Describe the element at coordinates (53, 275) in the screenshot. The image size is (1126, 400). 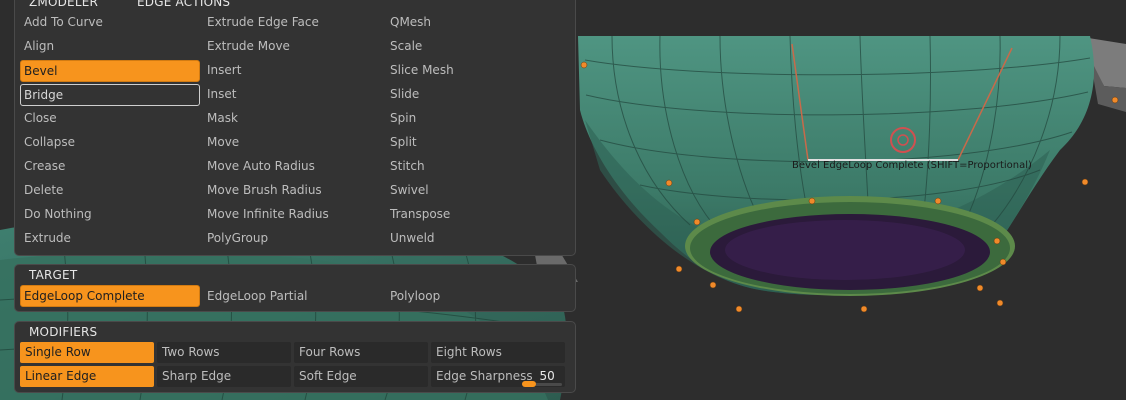
I see `target-title: TARGET` at that location.